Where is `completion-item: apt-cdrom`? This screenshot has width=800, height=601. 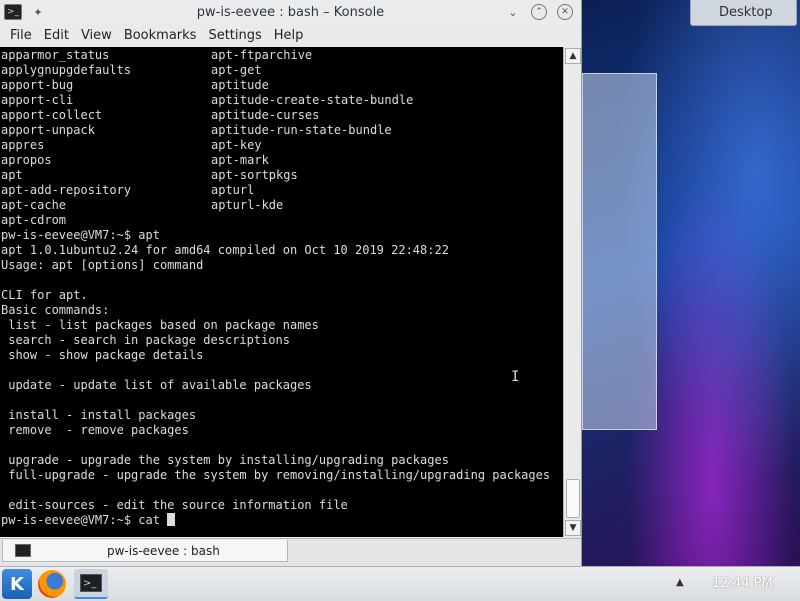
completion-item: apt-cdrom is located at coordinates (34, 220).